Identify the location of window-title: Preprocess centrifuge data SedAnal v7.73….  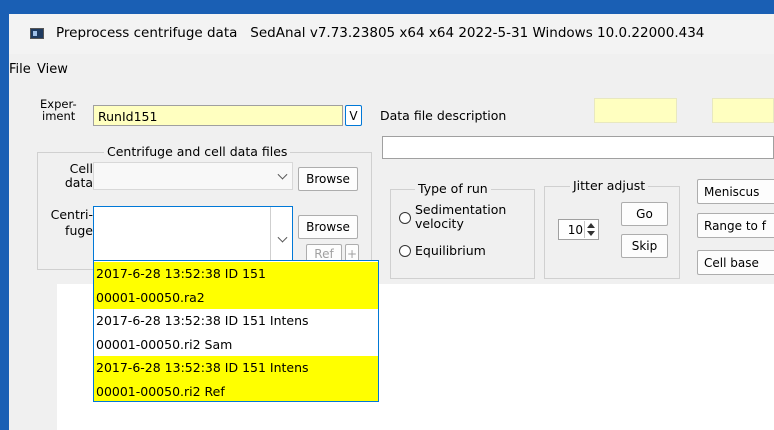
(380, 33).